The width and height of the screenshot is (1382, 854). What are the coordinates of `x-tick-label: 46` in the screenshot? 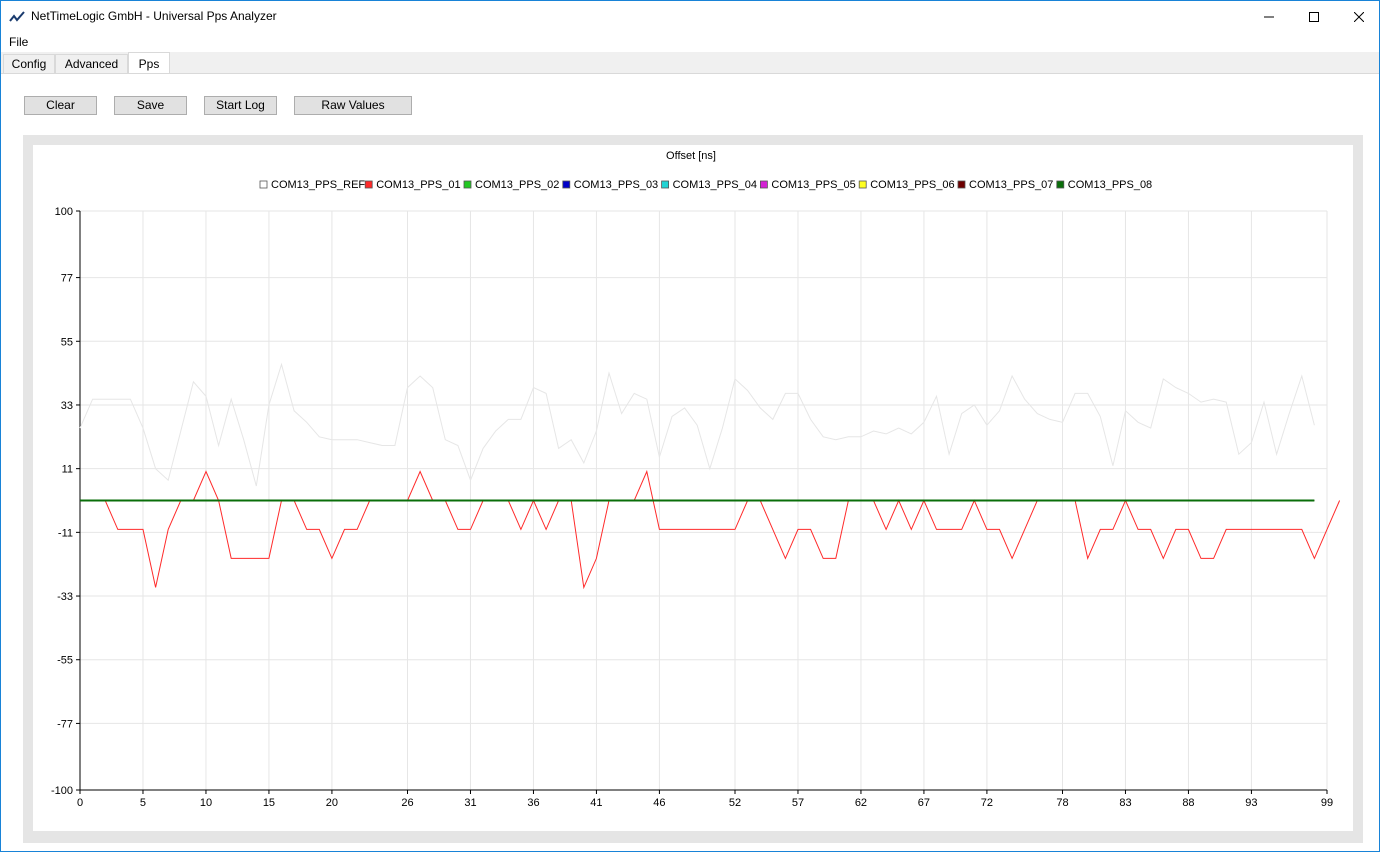 It's located at (659, 803).